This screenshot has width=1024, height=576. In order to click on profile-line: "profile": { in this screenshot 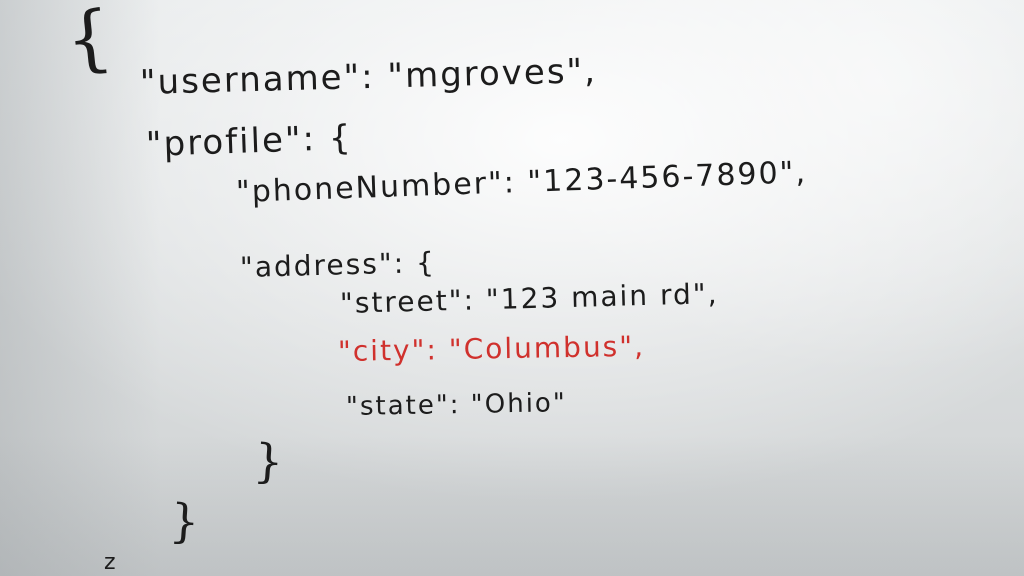, I will do `click(249, 141)`.